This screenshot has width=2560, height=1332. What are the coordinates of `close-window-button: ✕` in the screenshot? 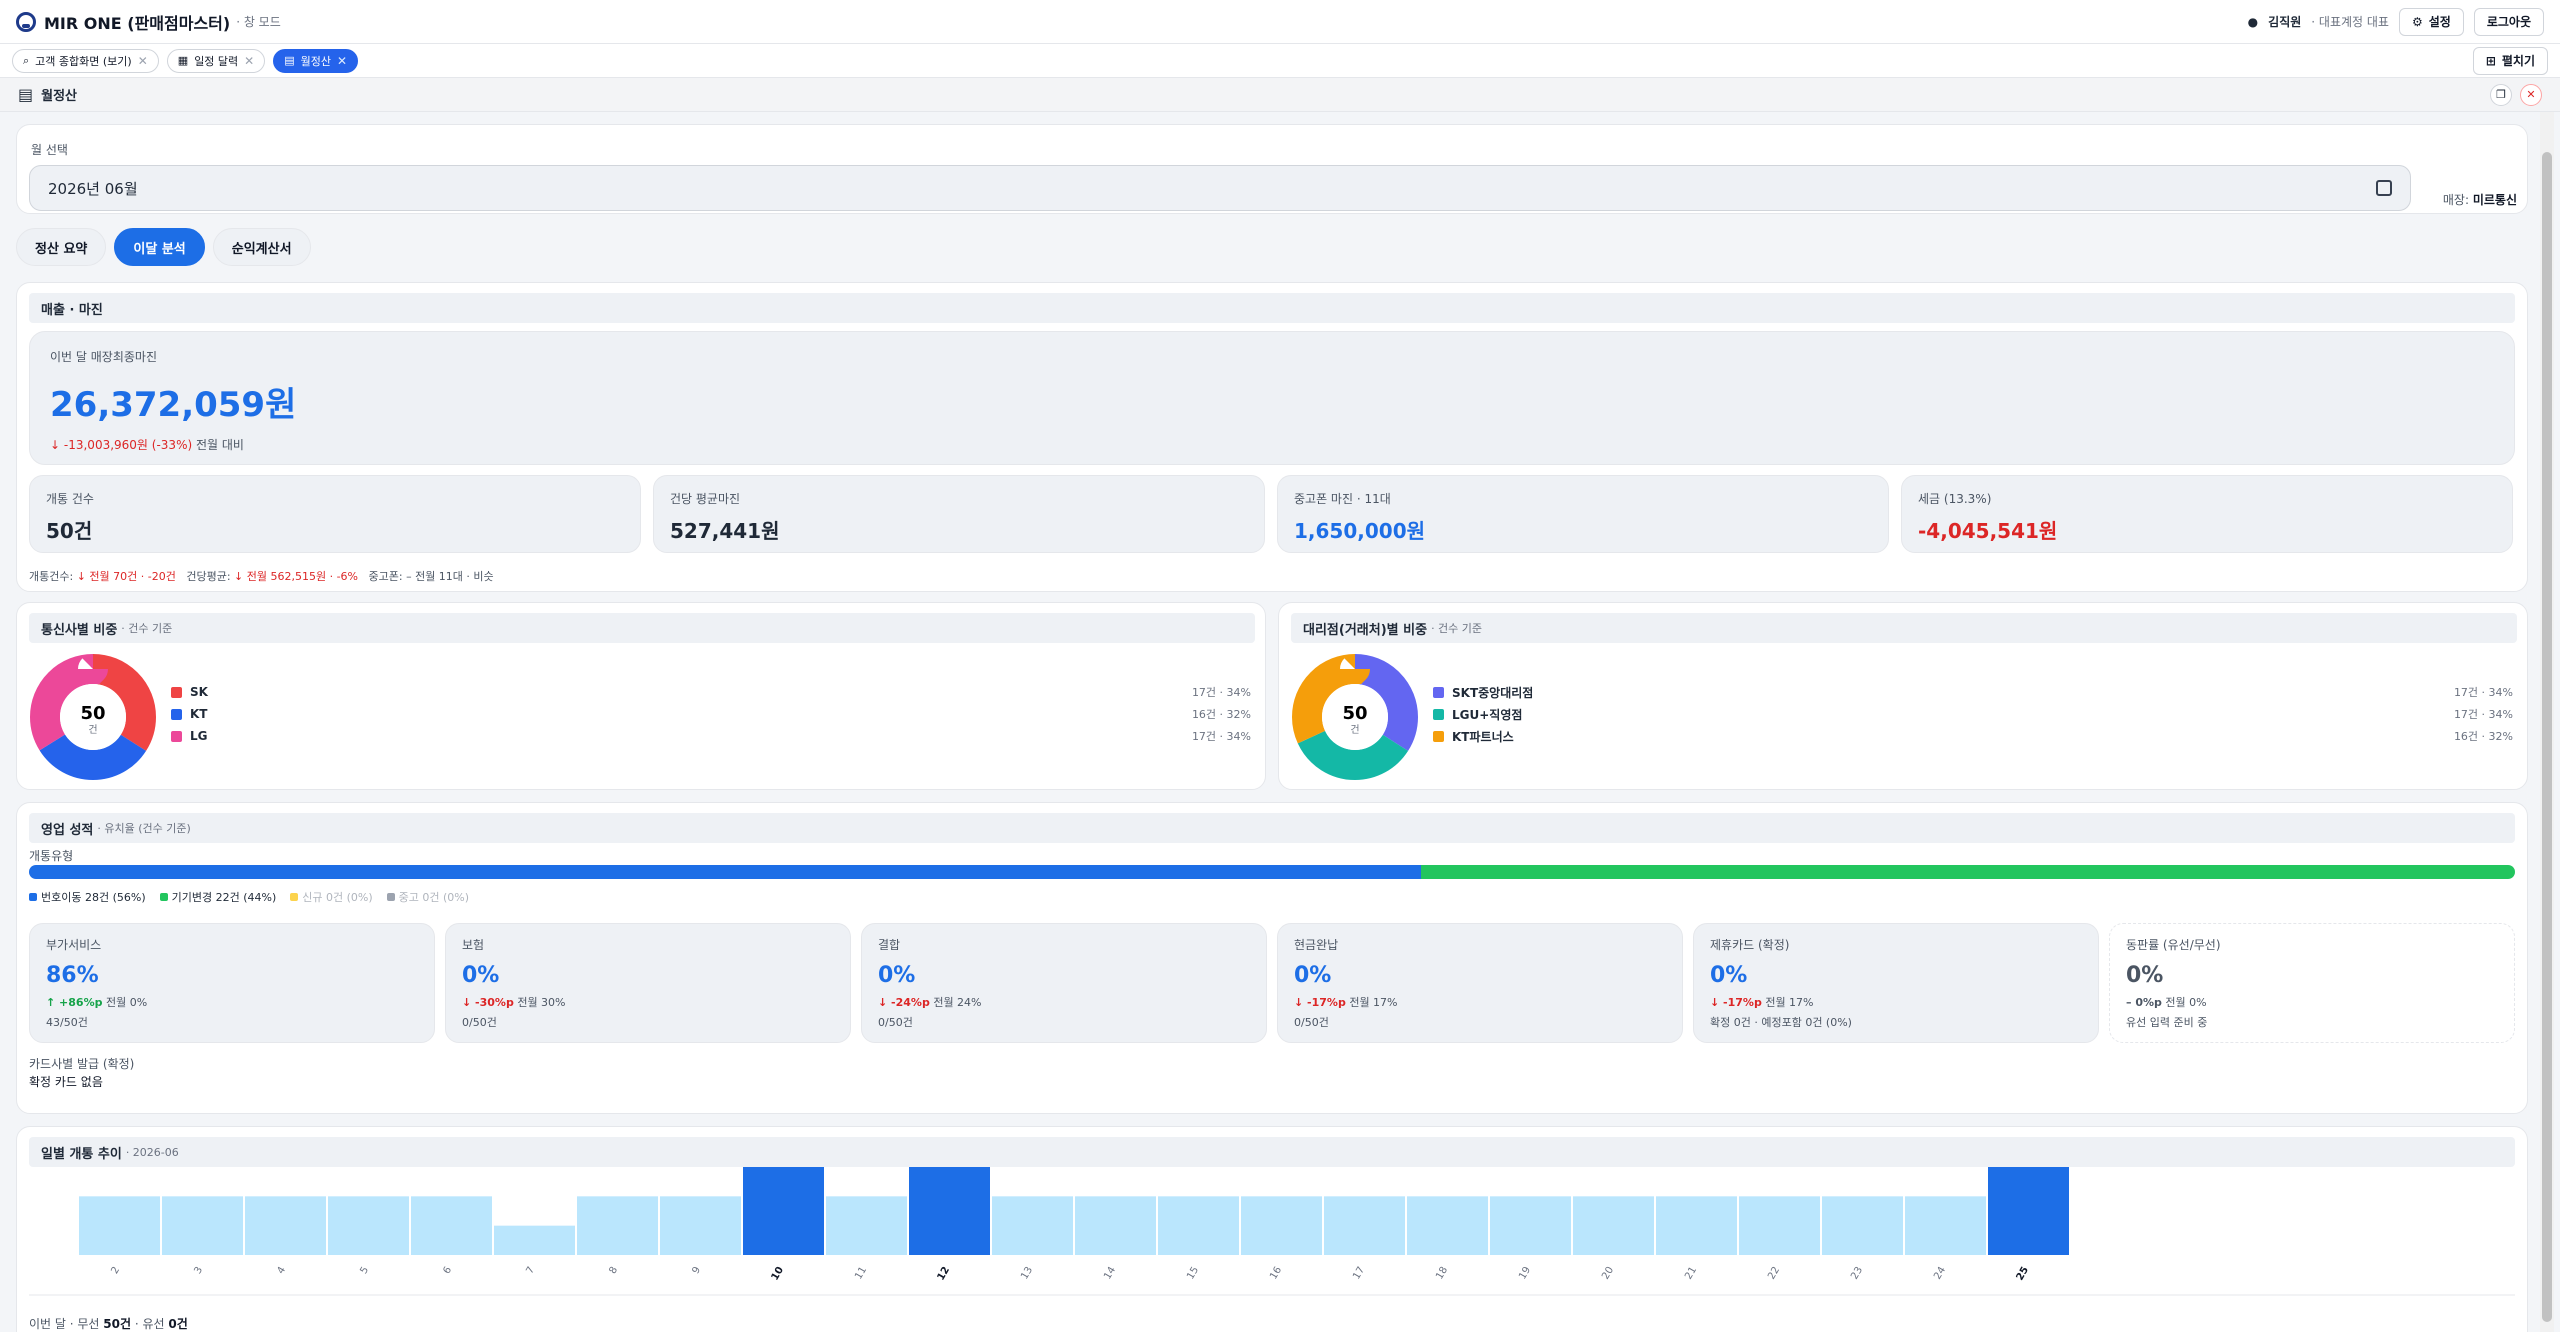 It's located at (2531, 94).